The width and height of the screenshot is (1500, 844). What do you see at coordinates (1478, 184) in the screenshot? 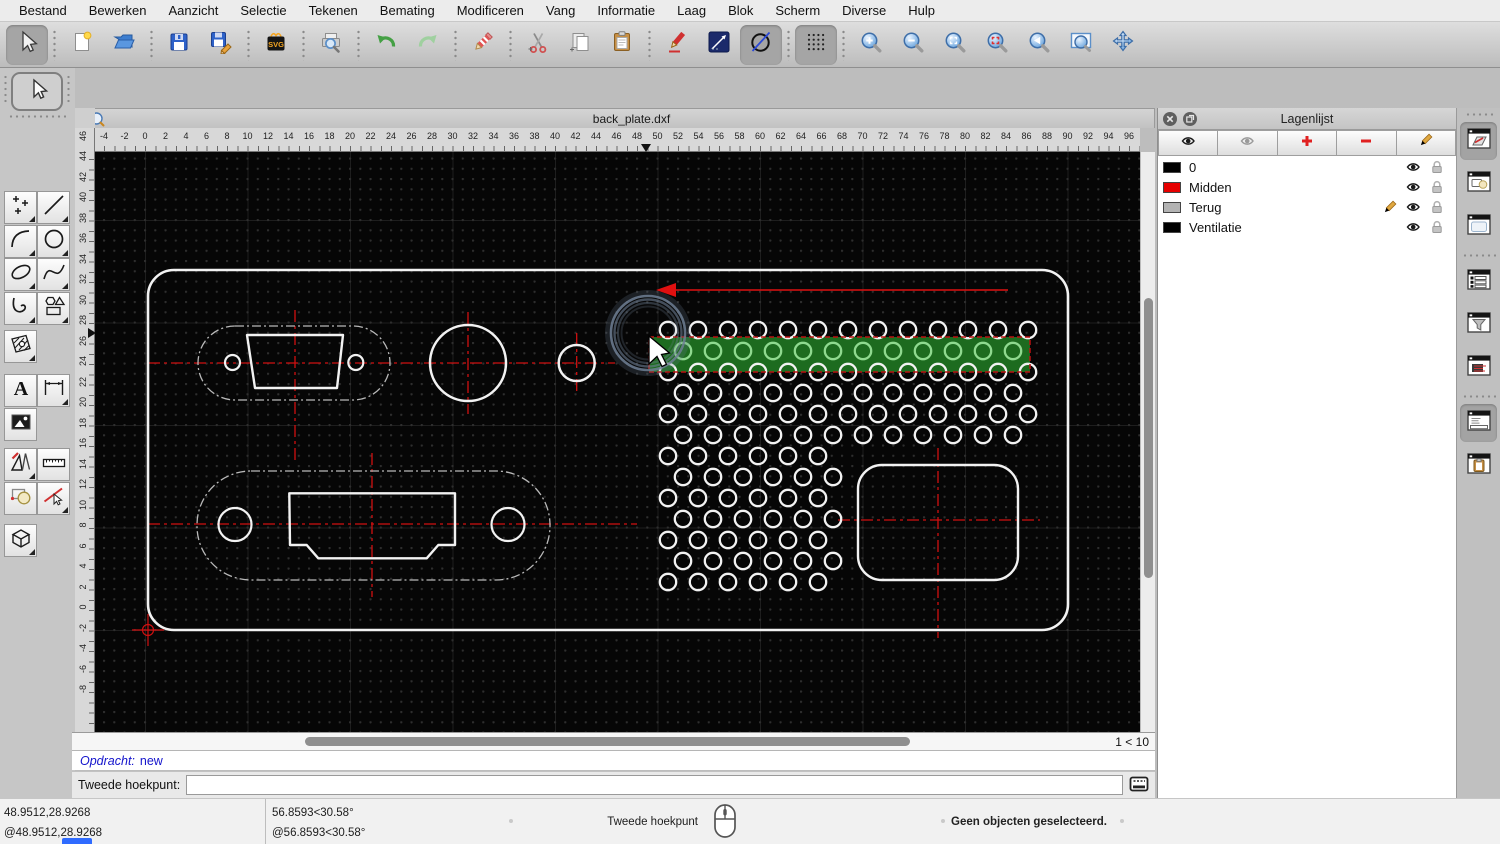
I see `dock-blocks-window-button` at bounding box center [1478, 184].